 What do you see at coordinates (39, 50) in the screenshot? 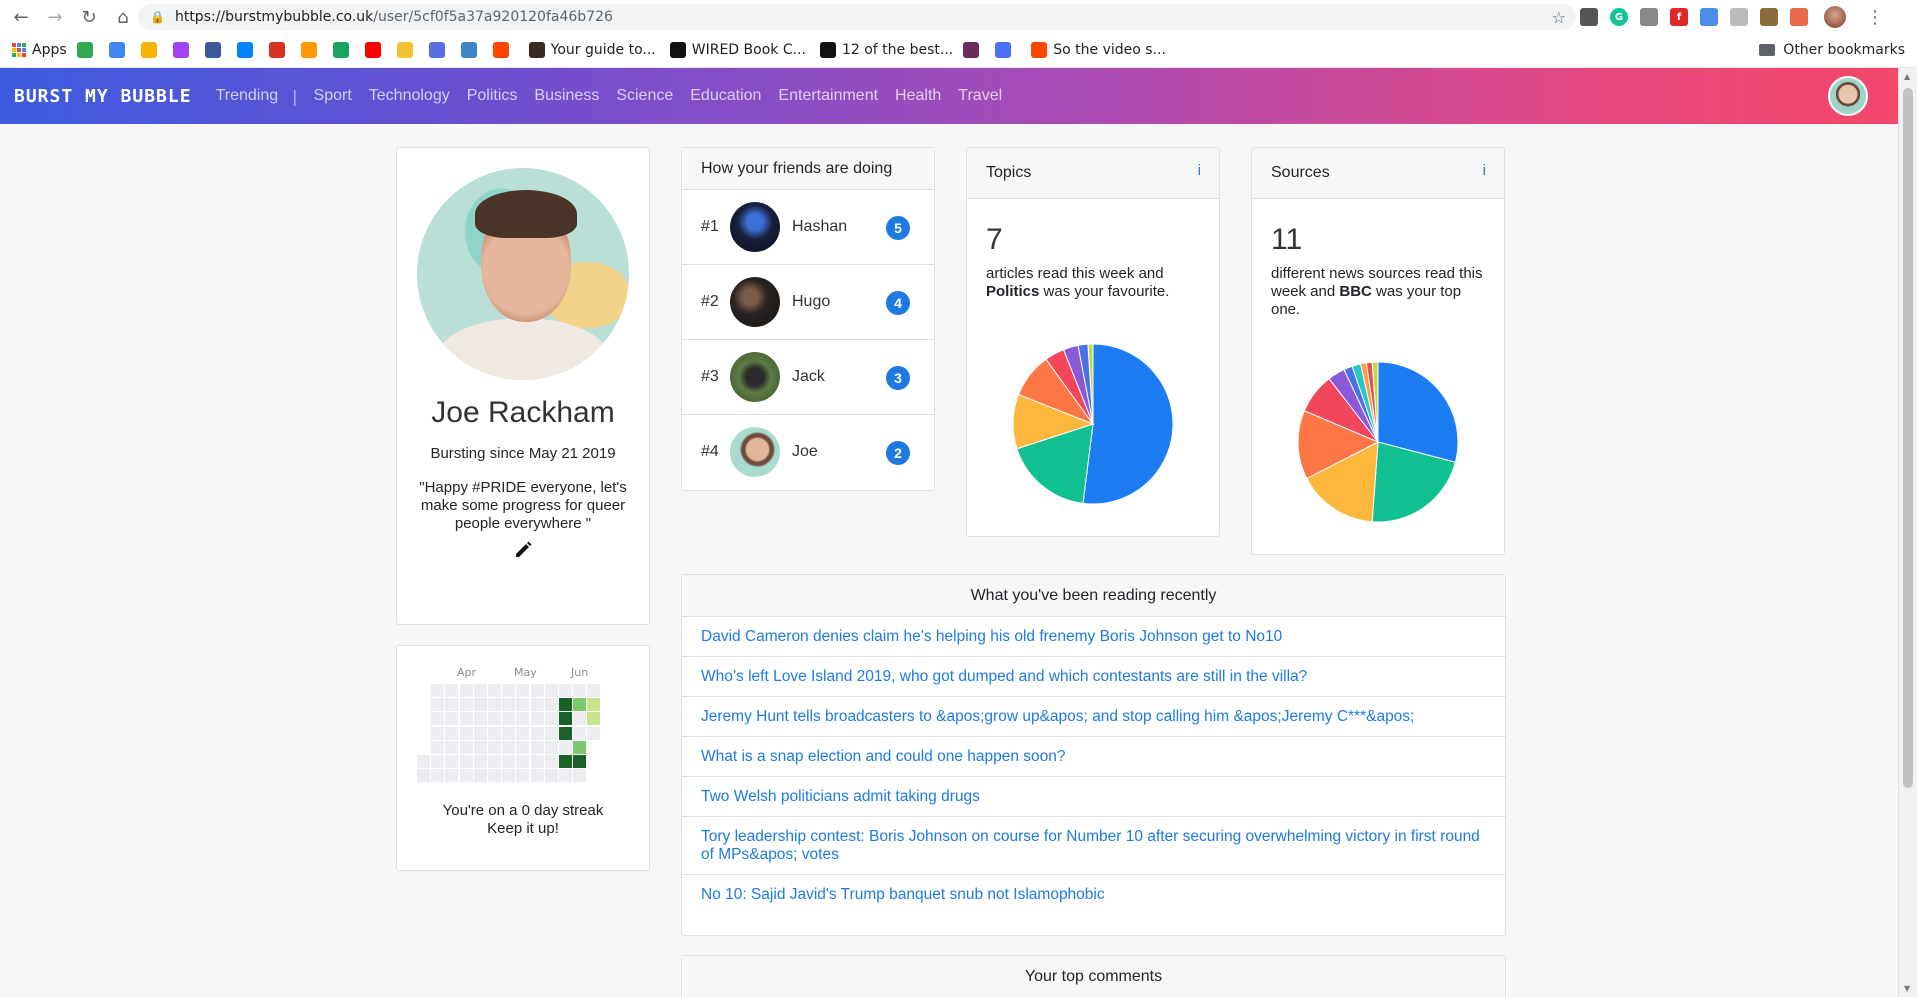
I see `bookmark-item: Apps` at bounding box center [39, 50].